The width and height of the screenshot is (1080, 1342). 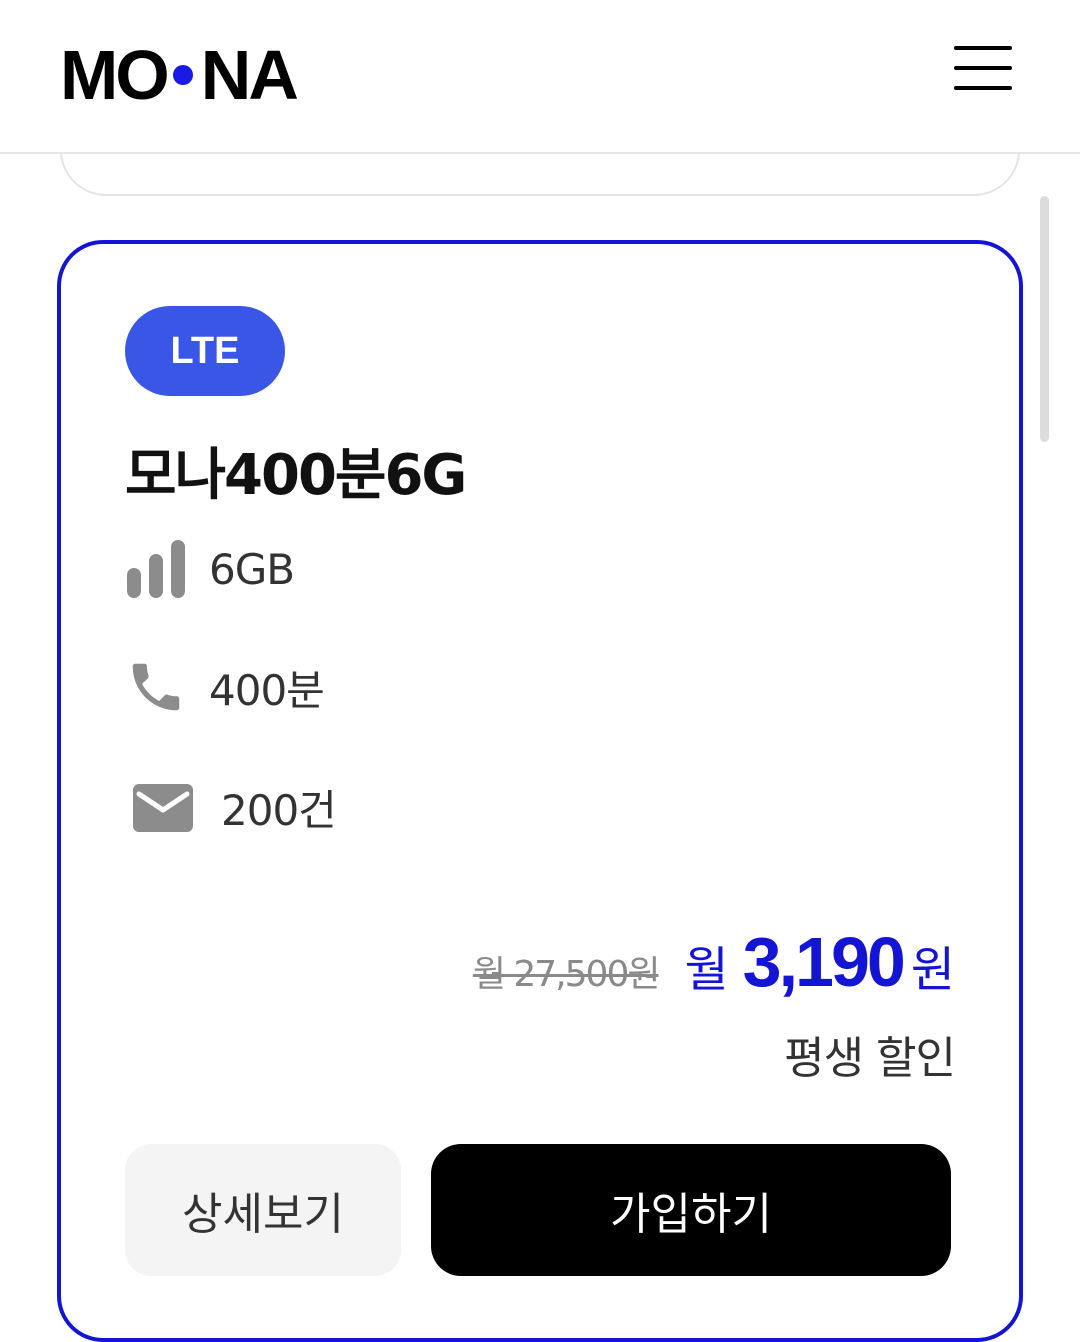 What do you see at coordinates (252, 569) in the screenshot?
I see `data-allowance: 6GB` at bounding box center [252, 569].